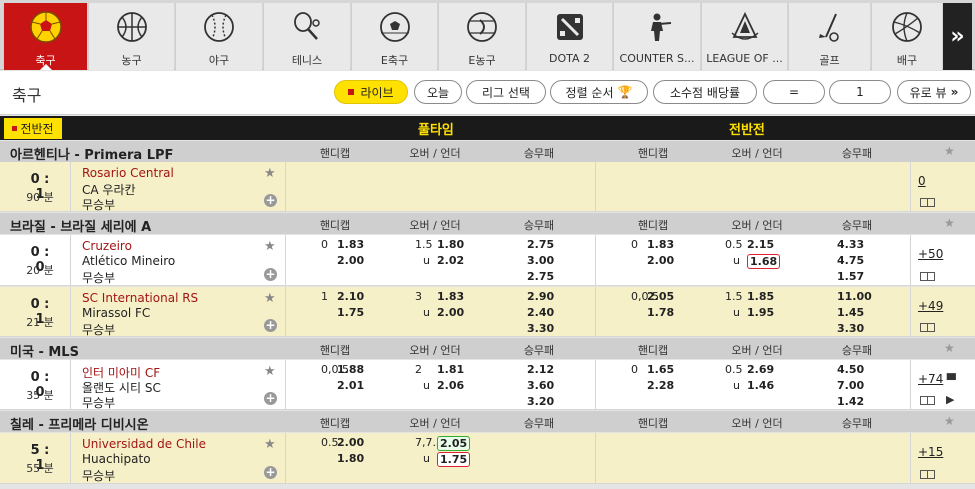 This screenshot has width=975, height=489. I want to click on over-odds: 2.69, so click(760, 369).